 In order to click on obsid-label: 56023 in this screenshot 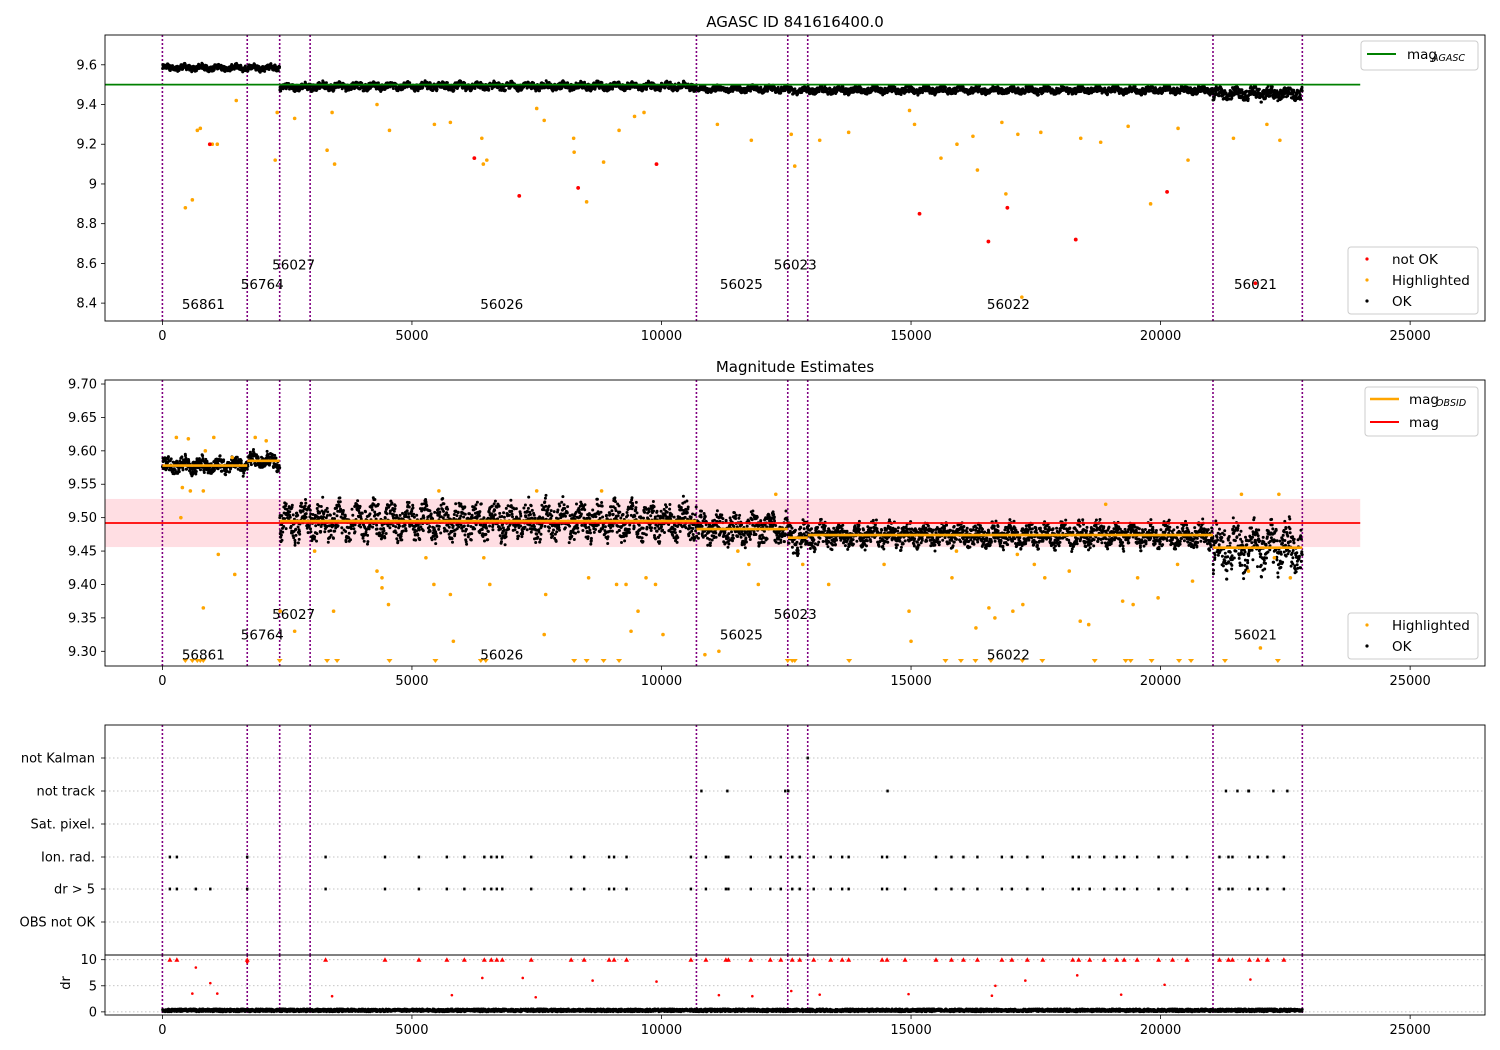, I will do `click(795, 265)`.